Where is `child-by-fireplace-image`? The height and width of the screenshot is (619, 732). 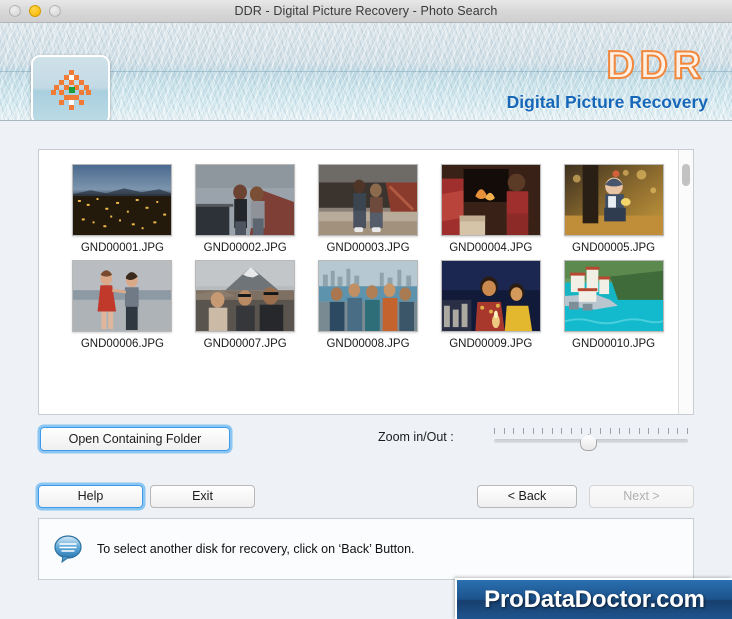 child-by-fireplace-image is located at coordinates (490, 200).